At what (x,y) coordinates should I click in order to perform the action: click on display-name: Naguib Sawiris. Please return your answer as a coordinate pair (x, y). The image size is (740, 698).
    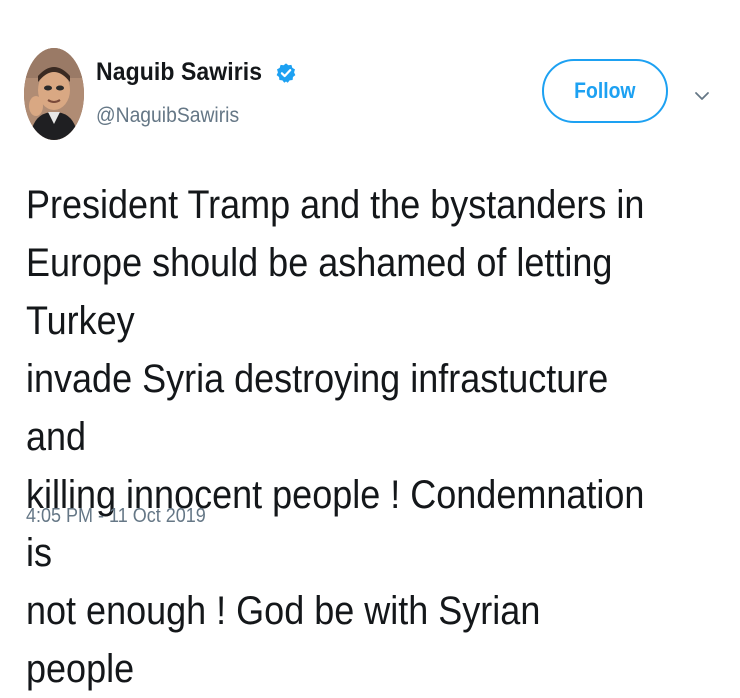
    Looking at the image, I should click on (179, 72).